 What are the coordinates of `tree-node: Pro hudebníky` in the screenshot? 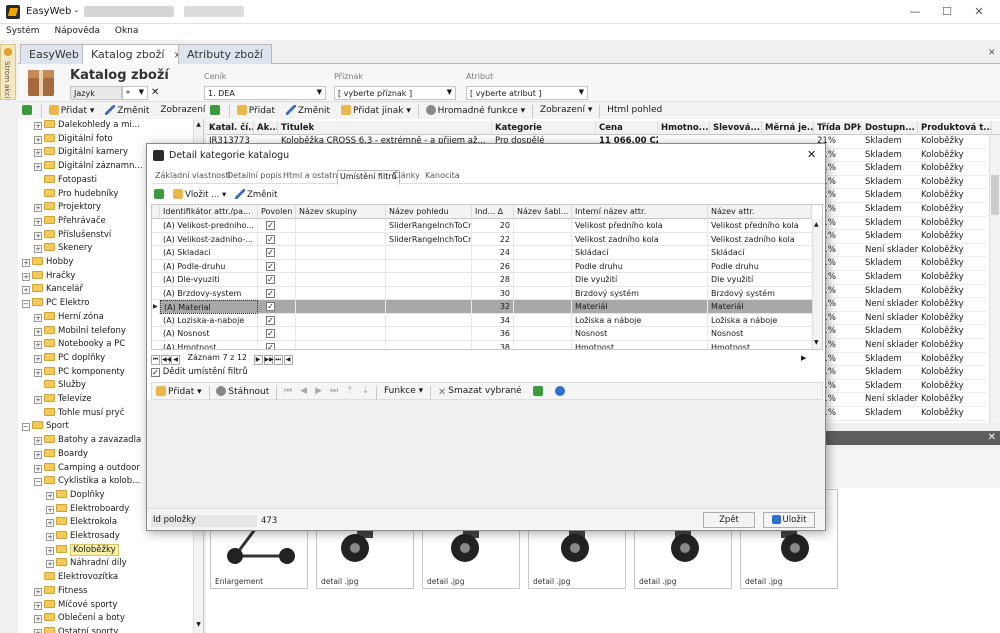 It's located at (76, 195).